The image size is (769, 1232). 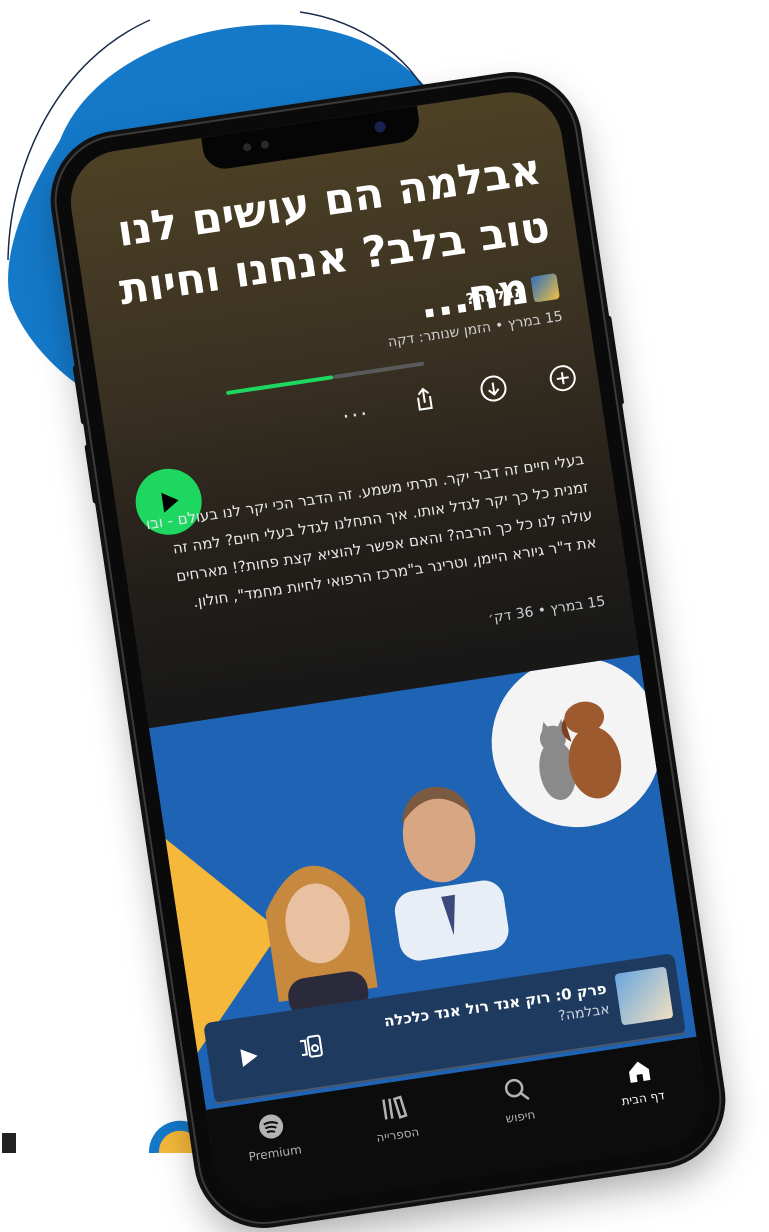 I want to click on nav-search-label: חיפוש, so click(x=520, y=1116).